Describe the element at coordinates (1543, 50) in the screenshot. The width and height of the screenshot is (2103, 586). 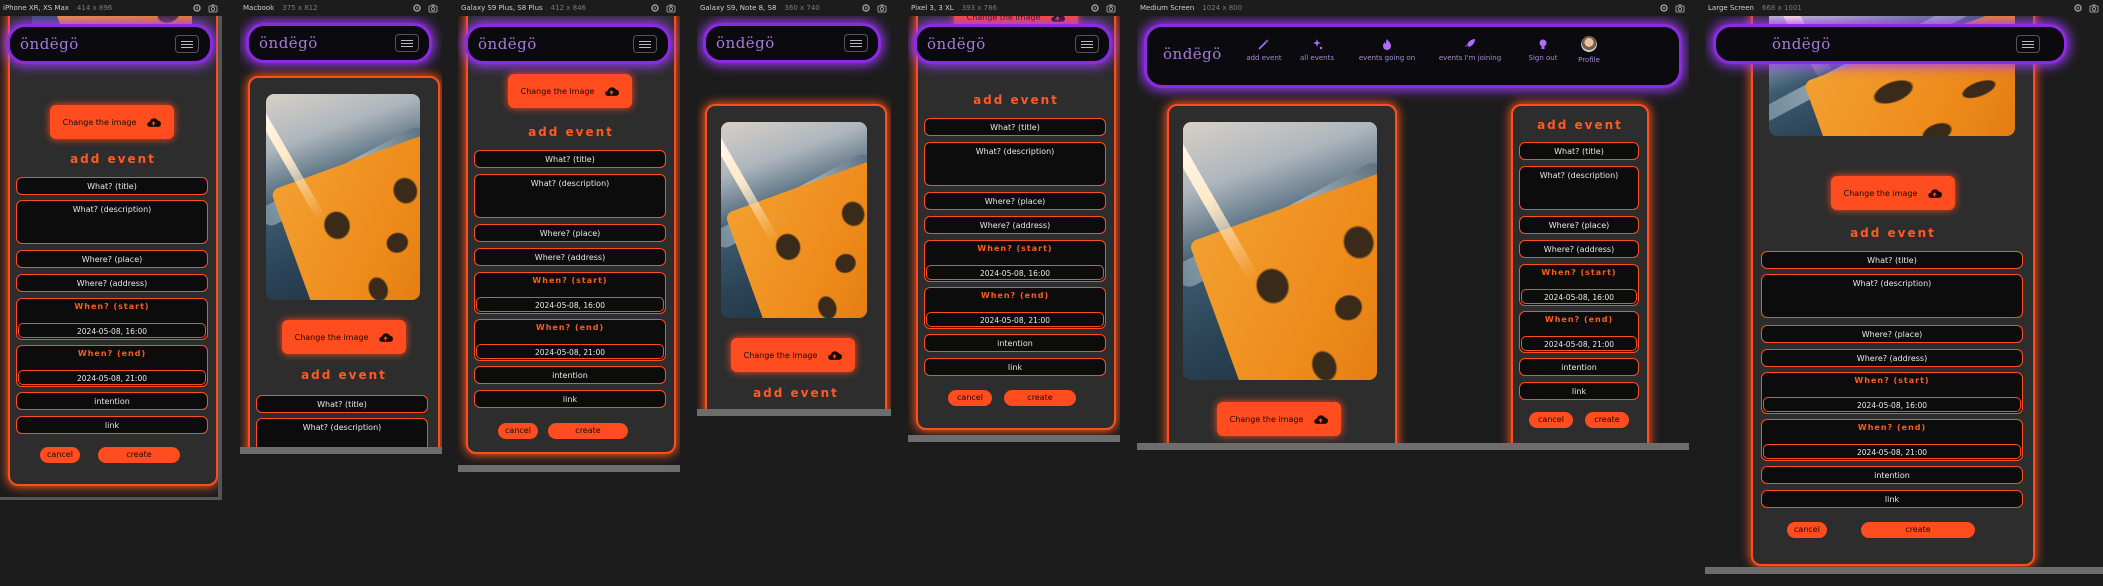
I see `nav-sign-out: Sign out` at that location.